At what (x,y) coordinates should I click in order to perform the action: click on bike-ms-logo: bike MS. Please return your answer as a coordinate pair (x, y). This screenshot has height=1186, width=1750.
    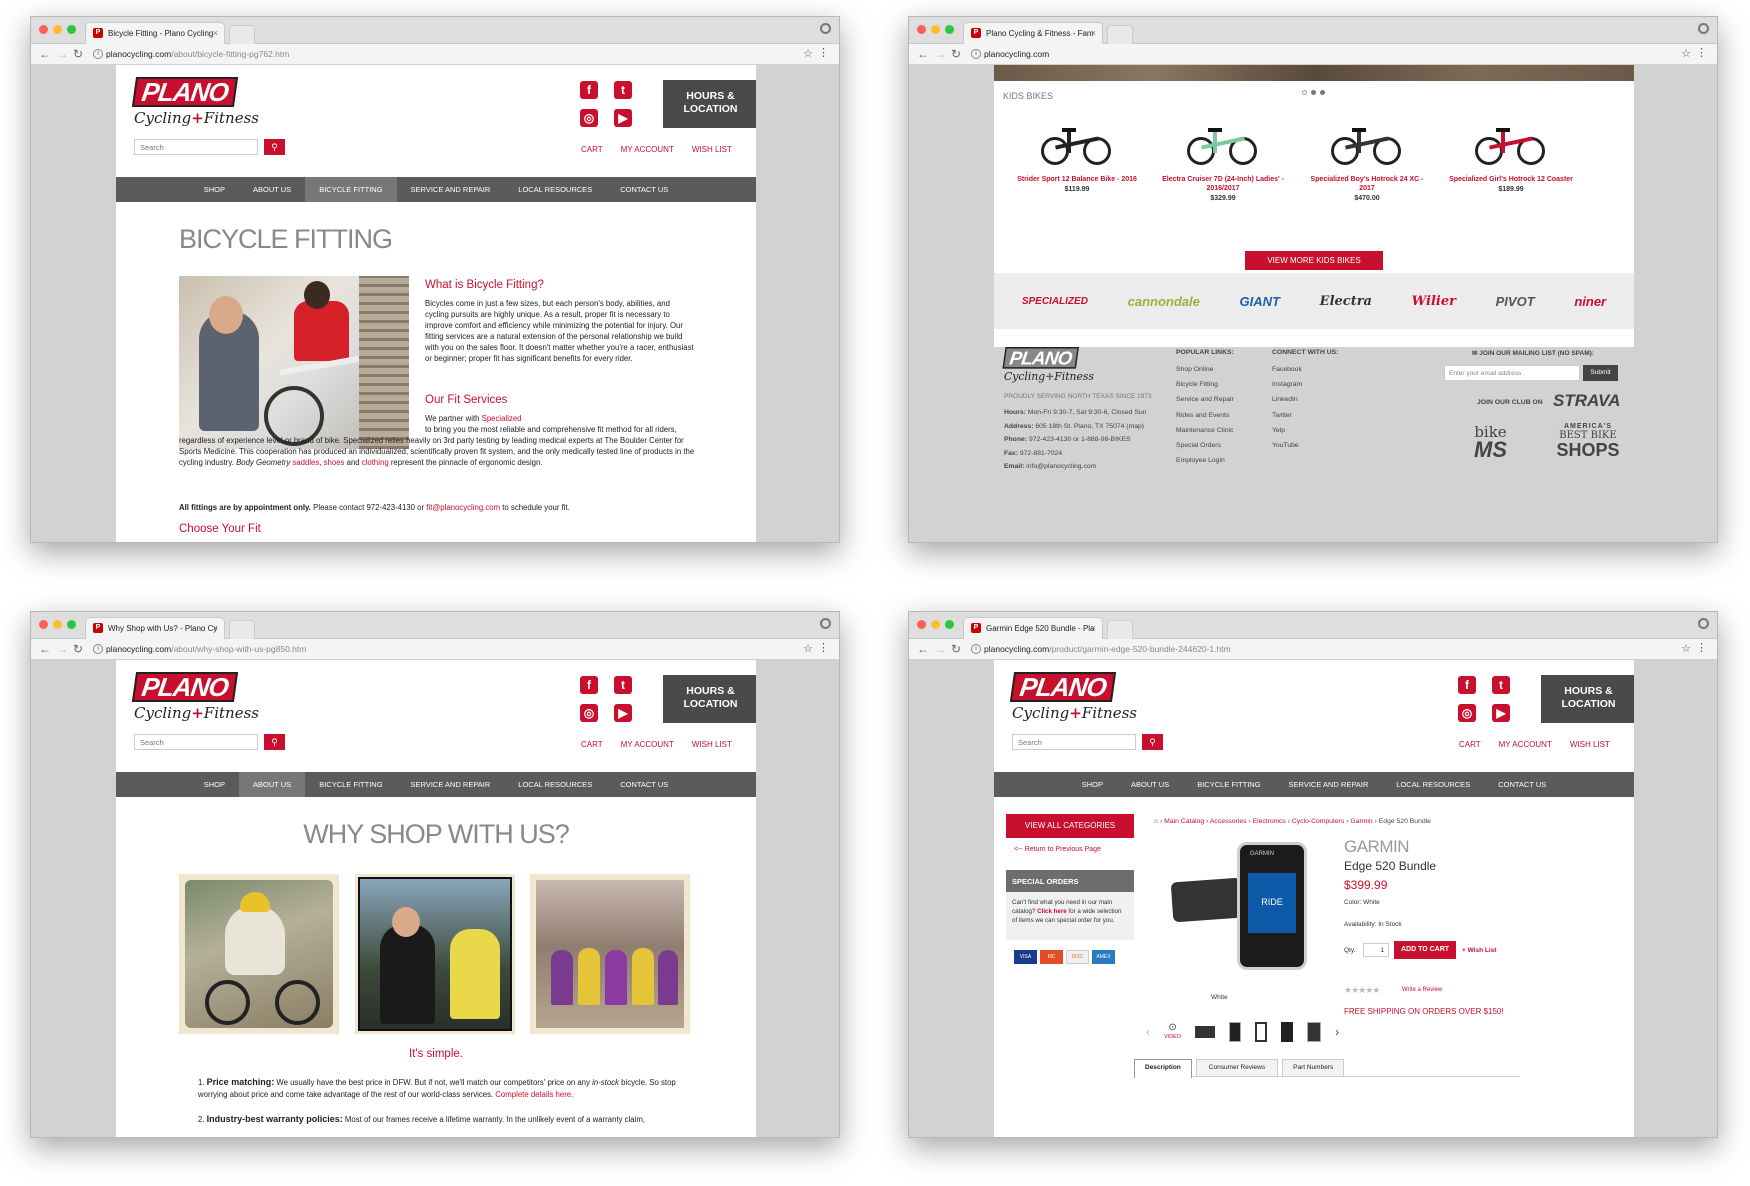
    Looking at the image, I should click on (1490, 443).